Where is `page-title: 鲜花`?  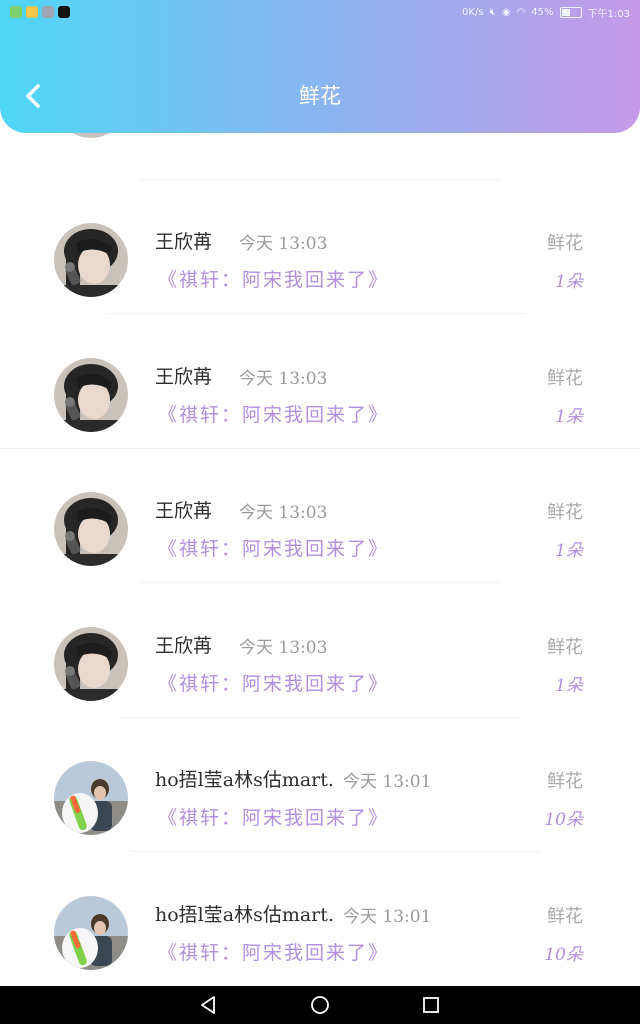 page-title: 鲜花 is located at coordinates (320, 96).